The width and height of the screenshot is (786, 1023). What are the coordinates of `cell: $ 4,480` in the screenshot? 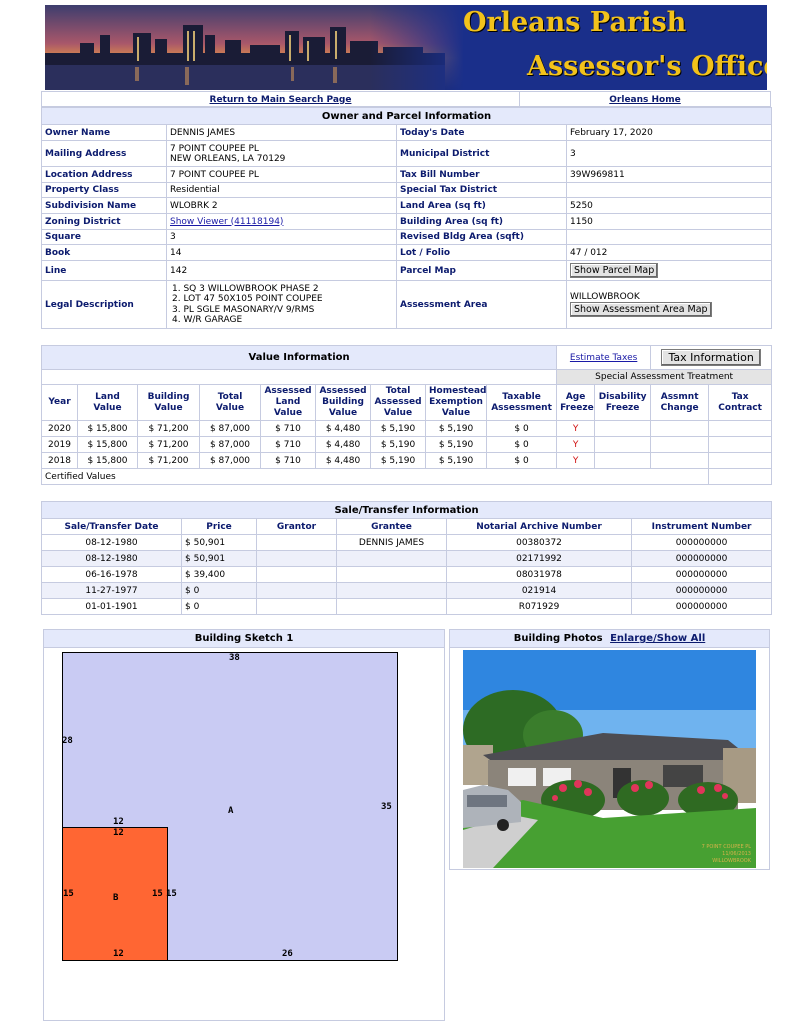 It's located at (343, 460).